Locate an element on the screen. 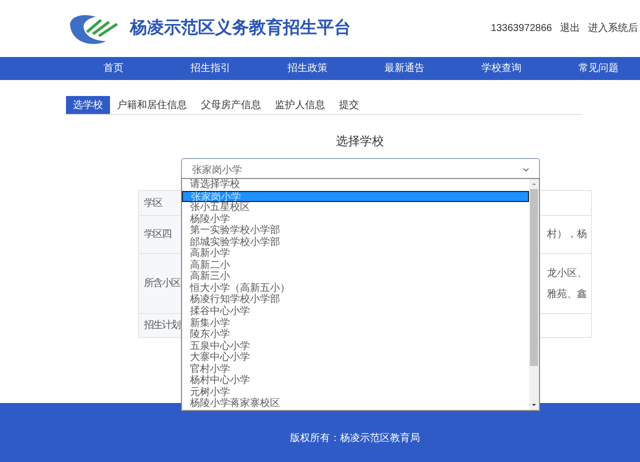 This screenshot has height=462, width=640. dropdown-option: 大寨中心小学 is located at coordinates (355, 358).